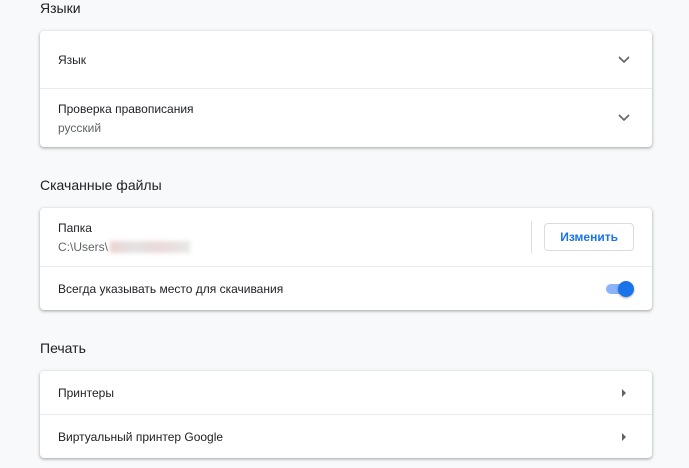  I want to click on spellcheck-row: Проверка правописания русский, so click(346, 117).